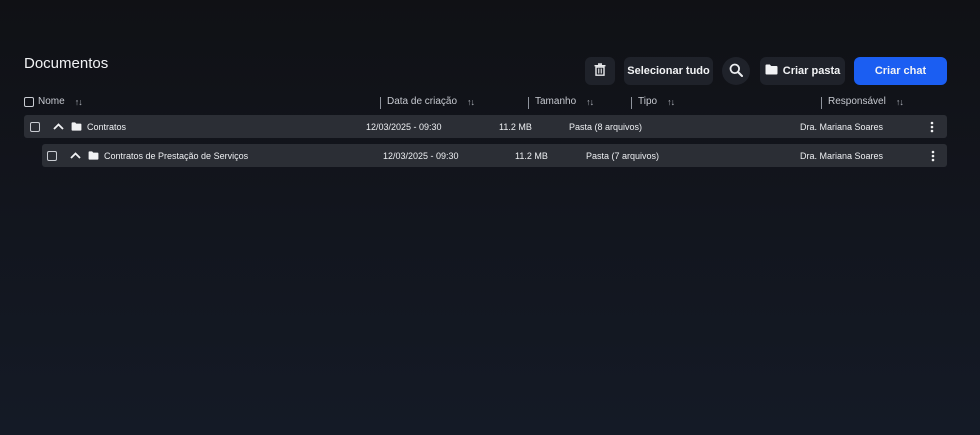 The height and width of the screenshot is (435, 980). What do you see at coordinates (900, 71) in the screenshot?
I see `create-chat-button: Criar chat` at bounding box center [900, 71].